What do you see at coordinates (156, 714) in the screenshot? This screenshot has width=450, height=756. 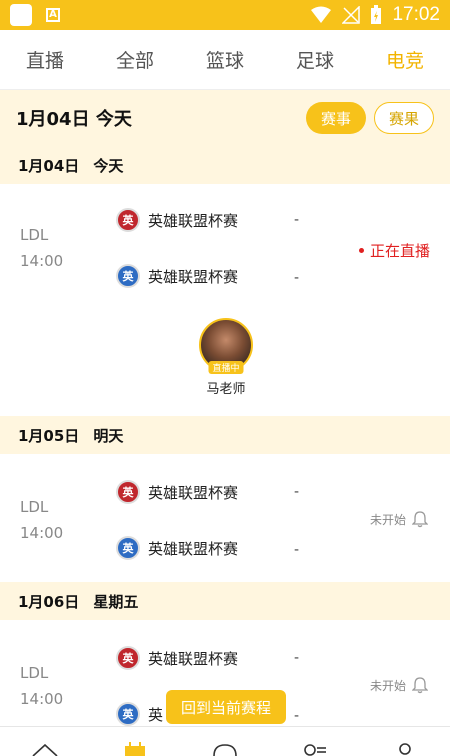 I see `team-name: 英` at bounding box center [156, 714].